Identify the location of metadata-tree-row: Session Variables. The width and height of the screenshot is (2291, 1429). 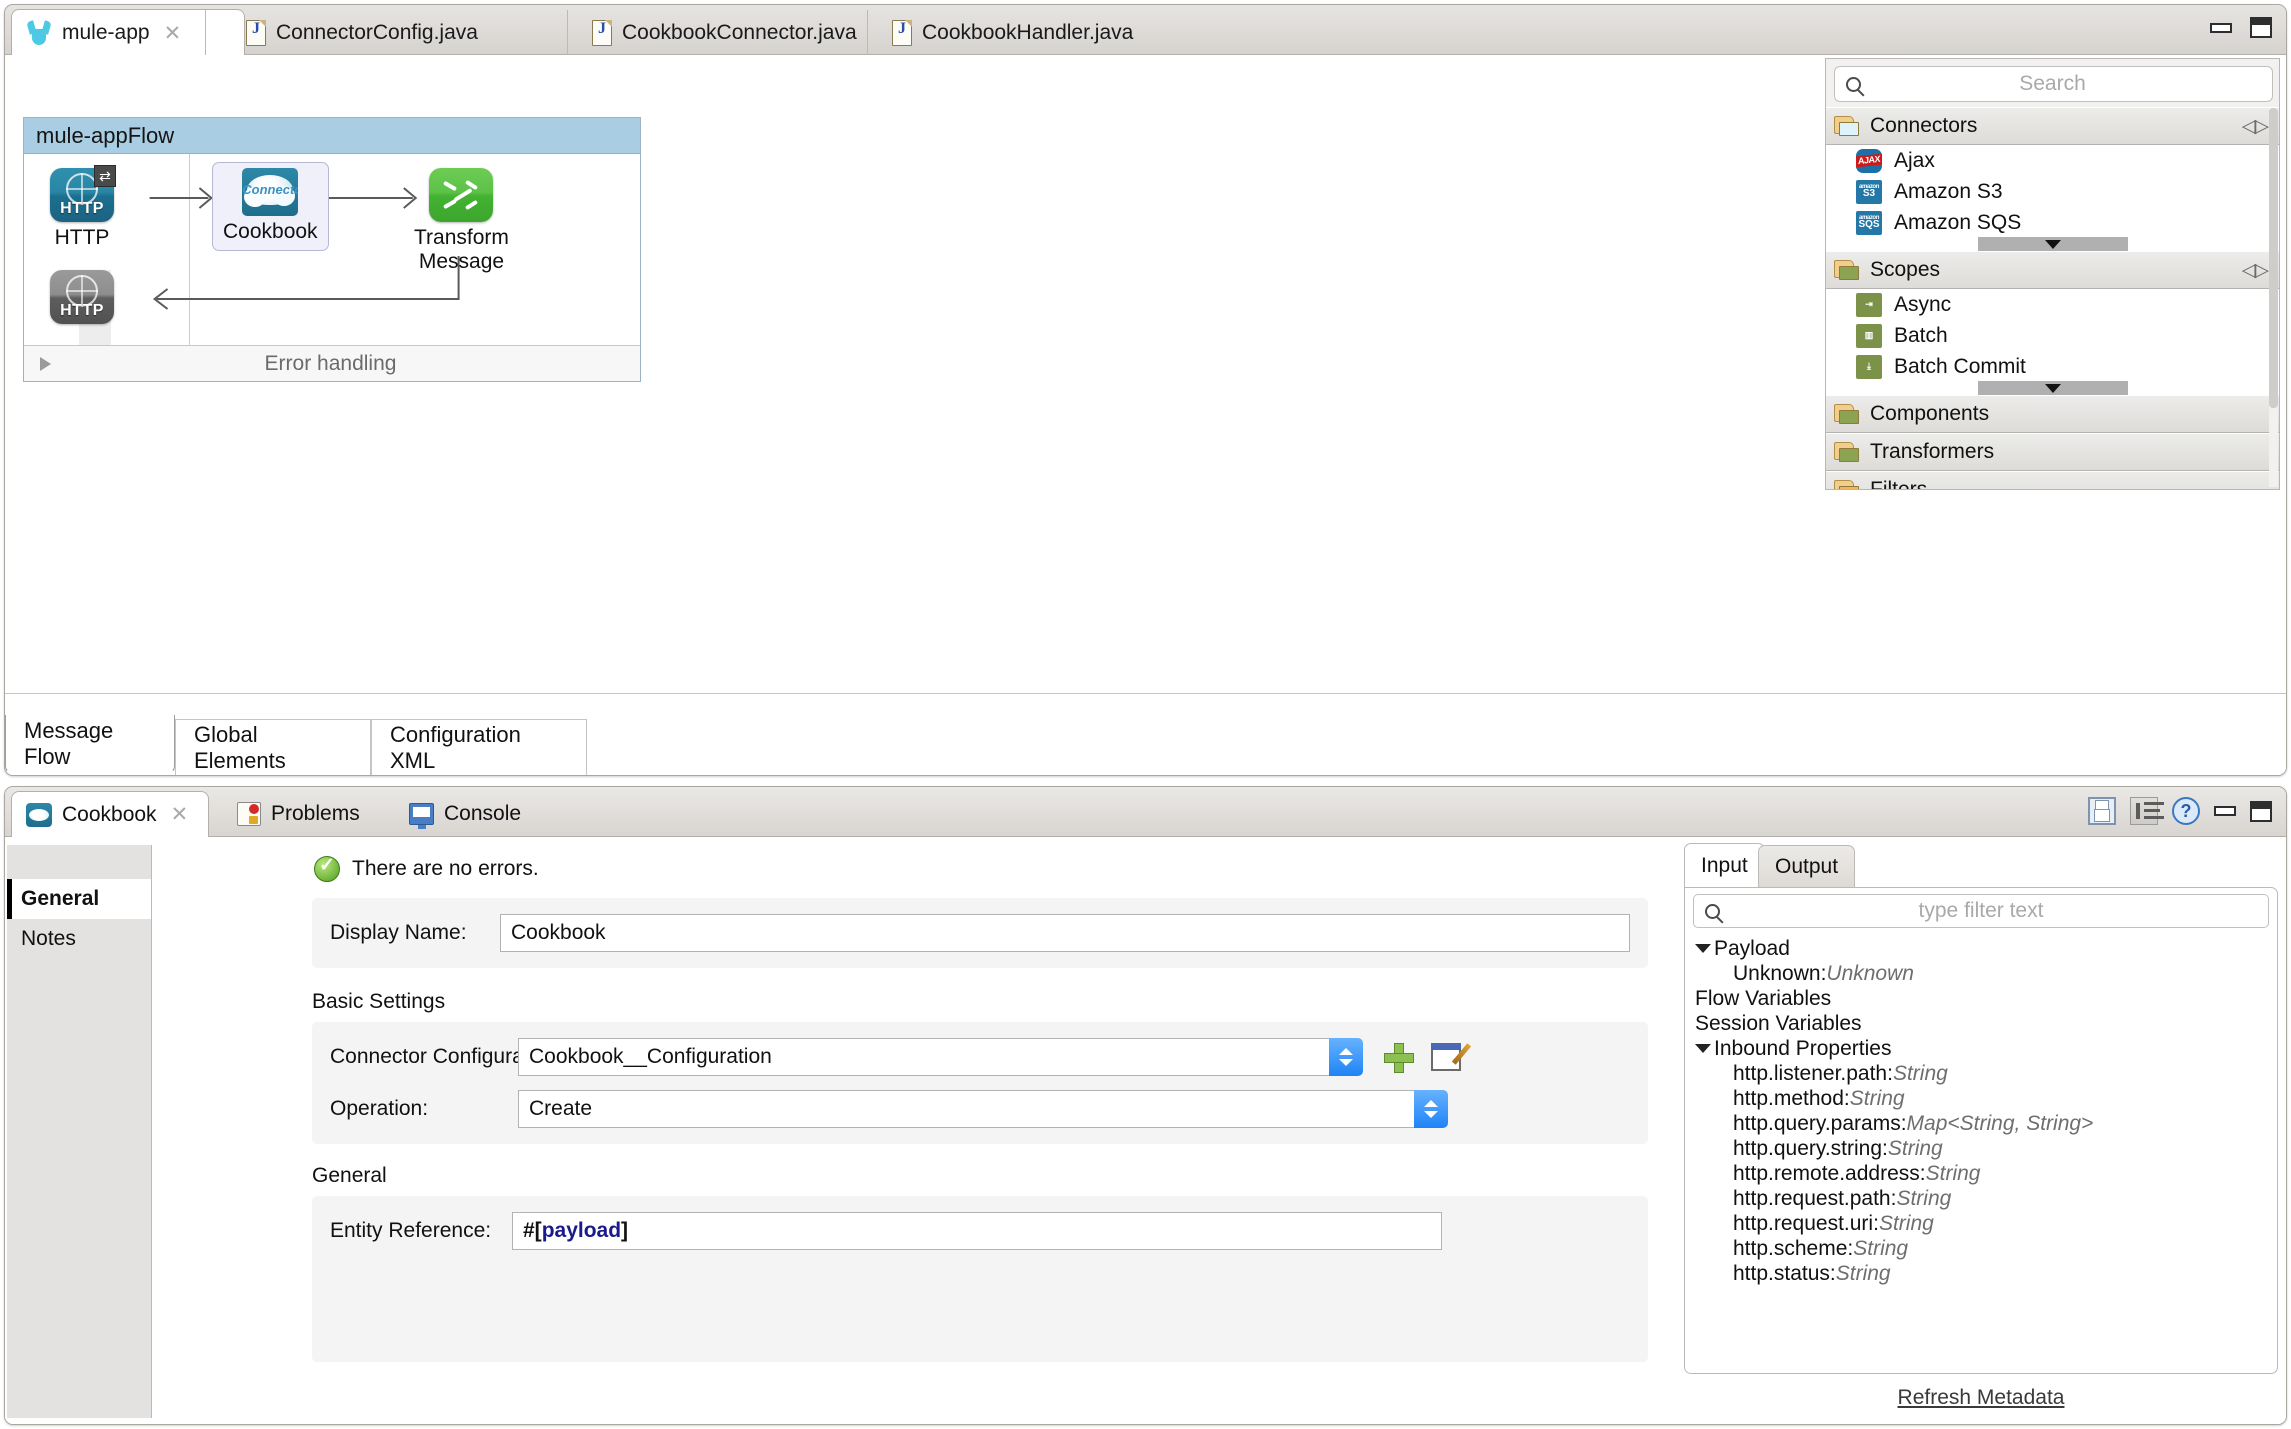
(1981, 1023).